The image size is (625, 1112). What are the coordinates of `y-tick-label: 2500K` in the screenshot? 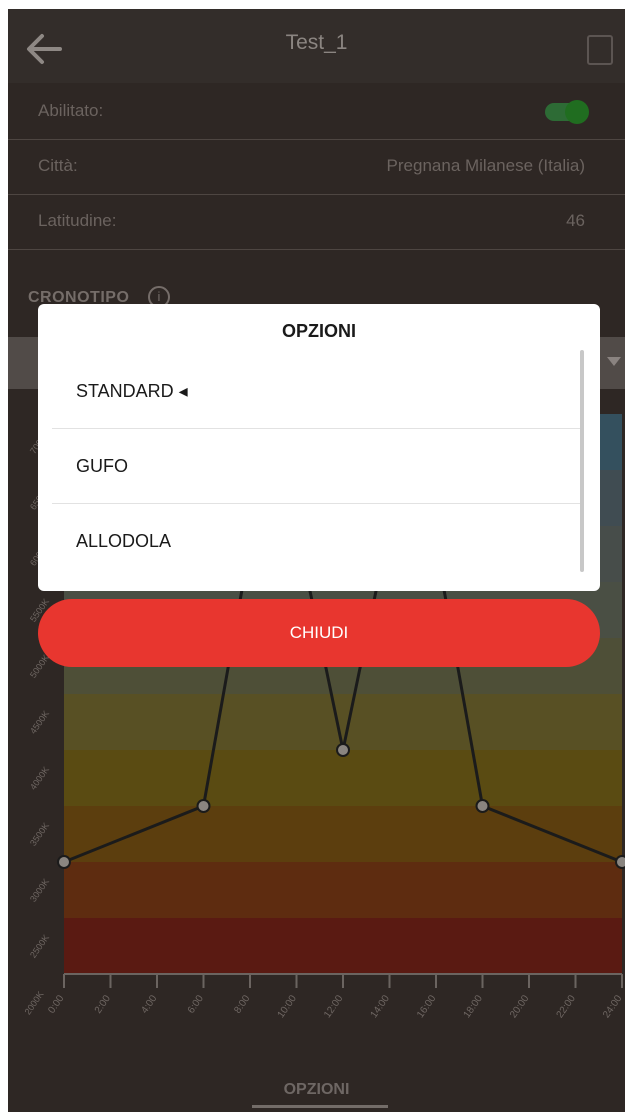 It's located at (39, 946).